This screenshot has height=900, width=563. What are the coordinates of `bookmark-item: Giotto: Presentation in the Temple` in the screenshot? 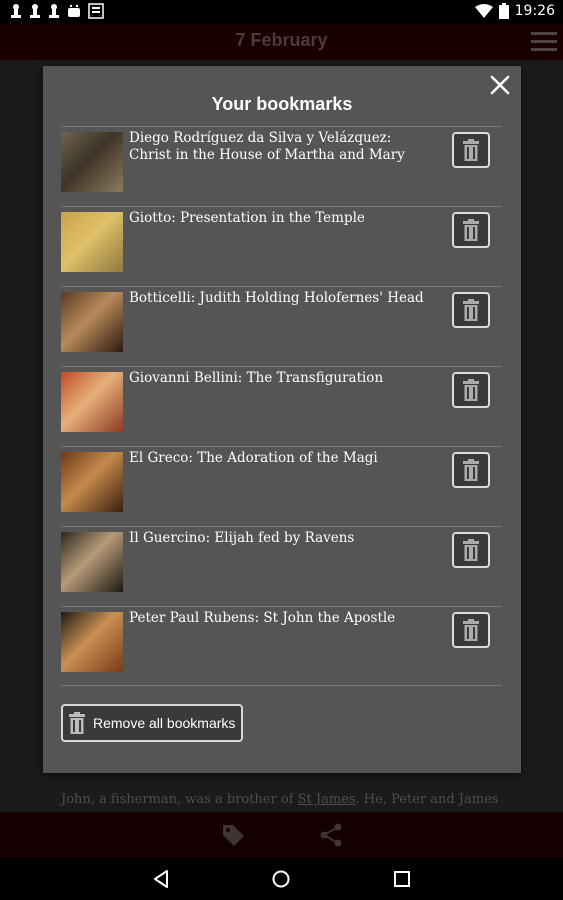 It's located at (281, 246).